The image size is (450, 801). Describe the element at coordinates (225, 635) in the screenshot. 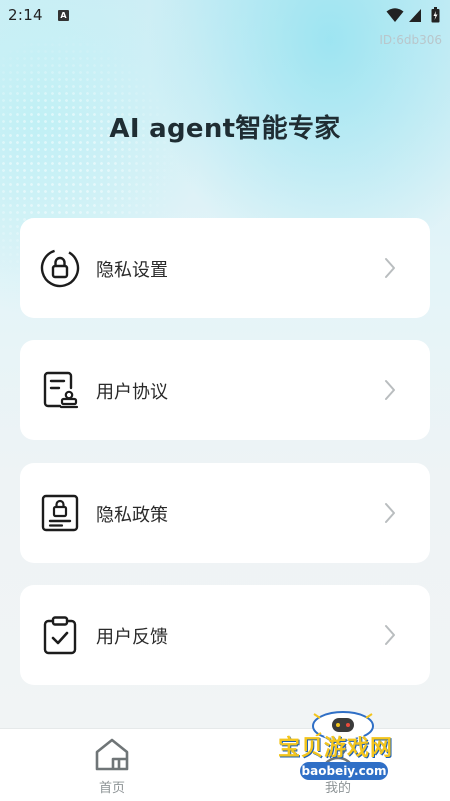

I see `menu-item-user-feedback: 用户反馈` at that location.